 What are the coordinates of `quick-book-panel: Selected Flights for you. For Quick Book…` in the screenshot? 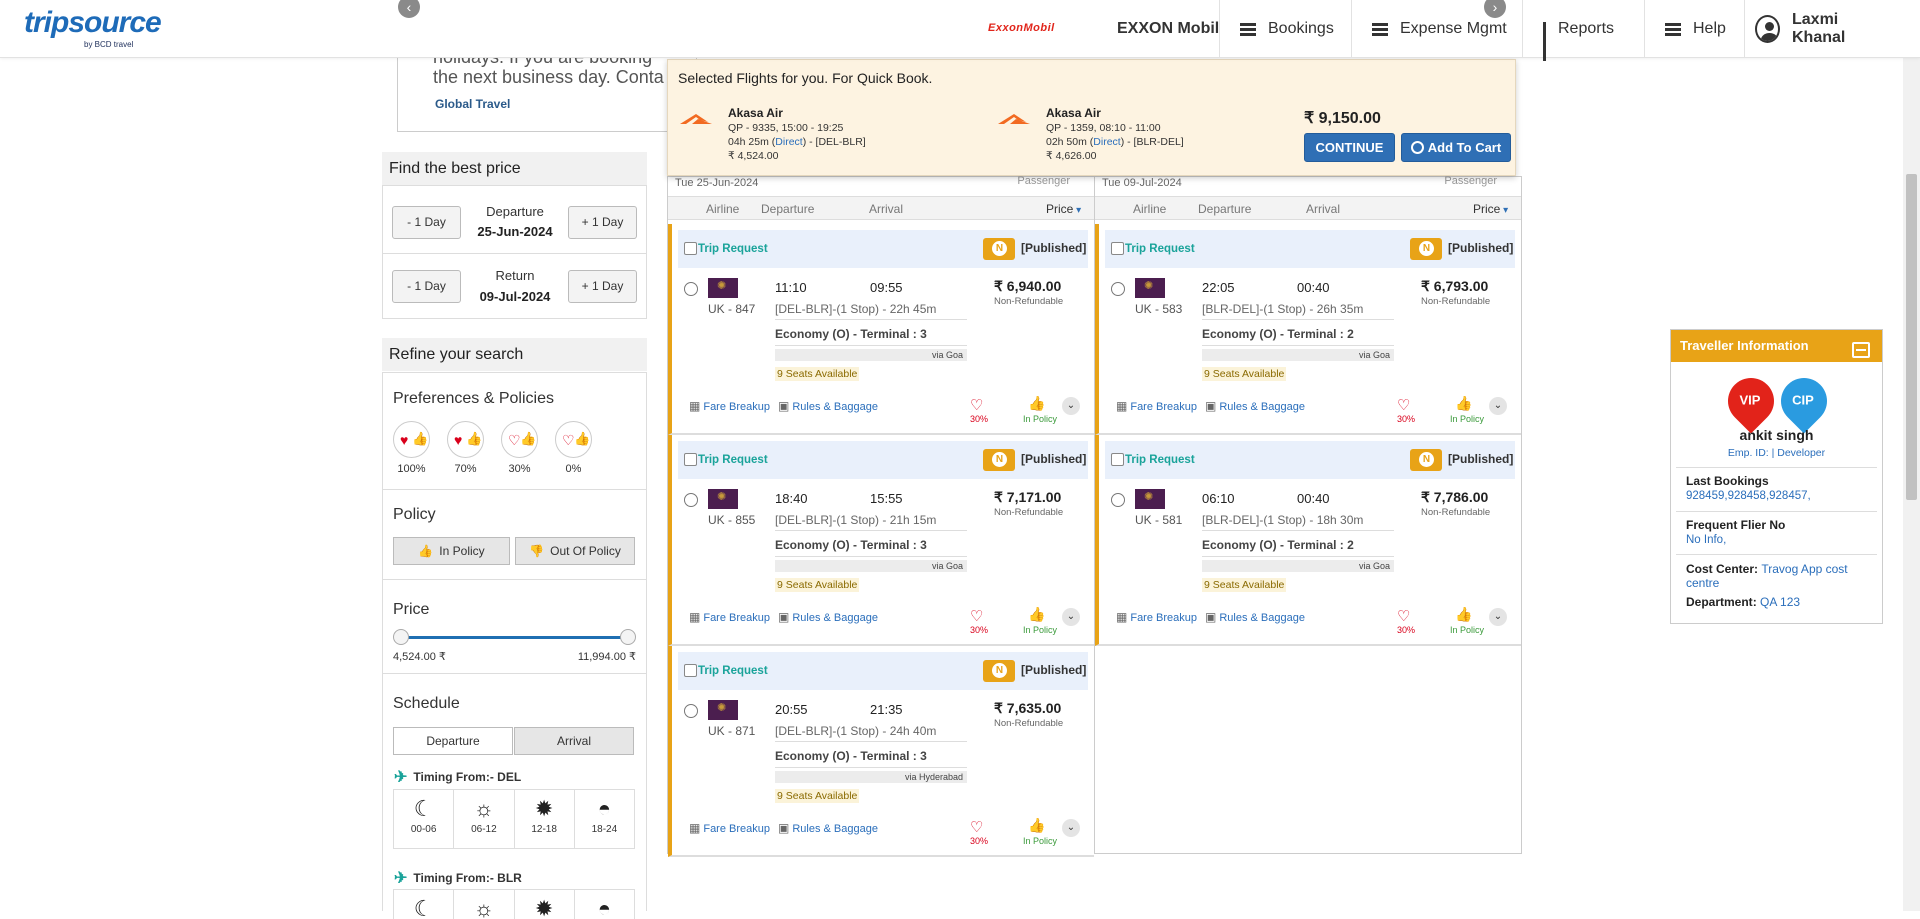 It's located at (1091, 117).